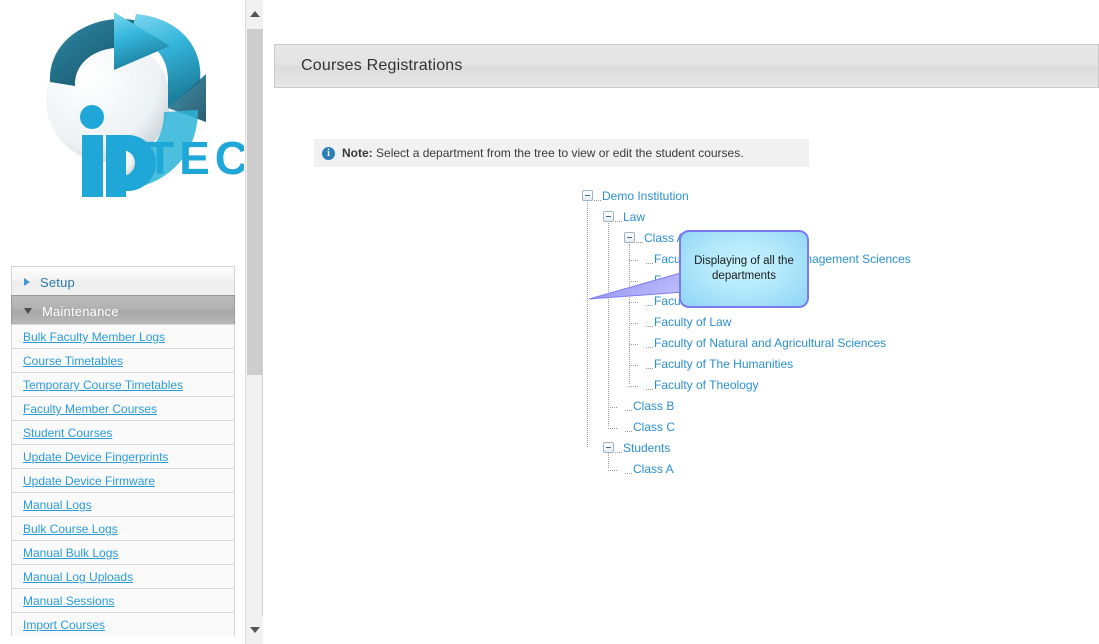 The height and width of the screenshot is (644, 1099). What do you see at coordinates (145, 104) in the screenshot?
I see `logo-graphic: TECH` at bounding box center [145, 104].